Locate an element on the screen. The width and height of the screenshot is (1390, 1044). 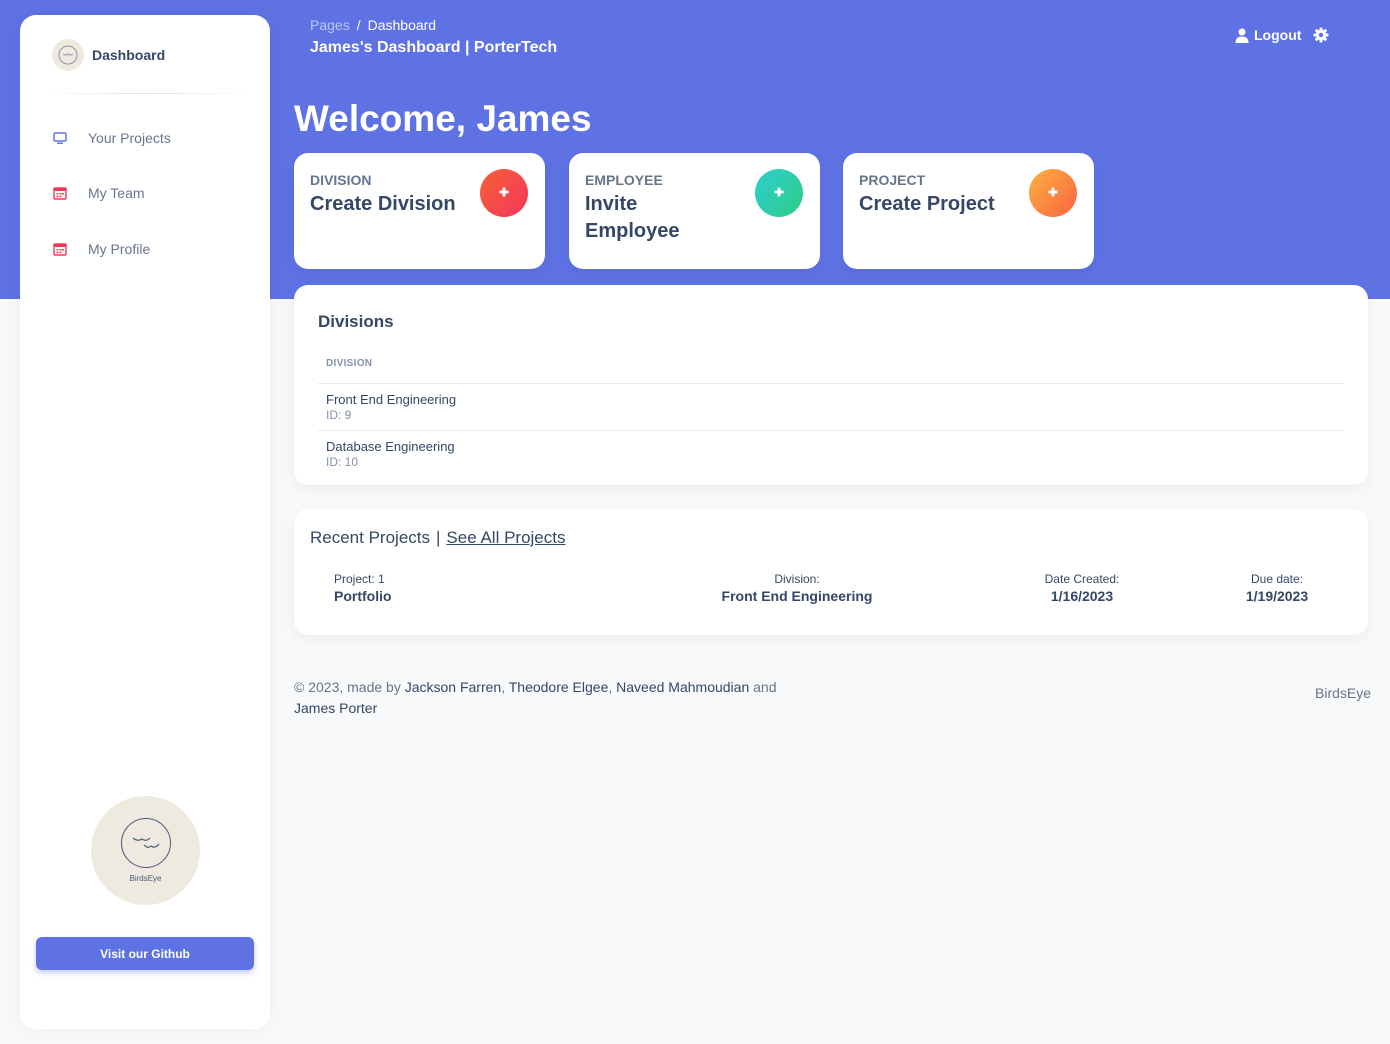
card-title: Create Division is located at coordinates (383, 204).